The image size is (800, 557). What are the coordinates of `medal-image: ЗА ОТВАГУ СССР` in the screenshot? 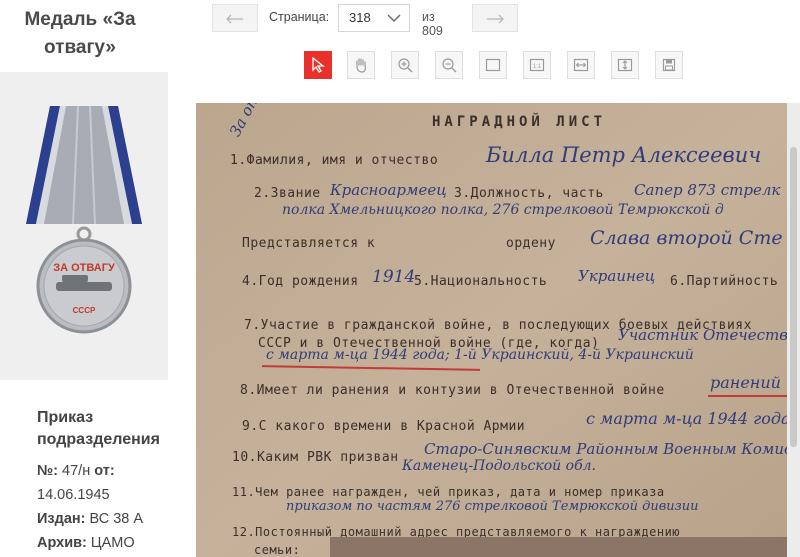 It's located at (84, 226).